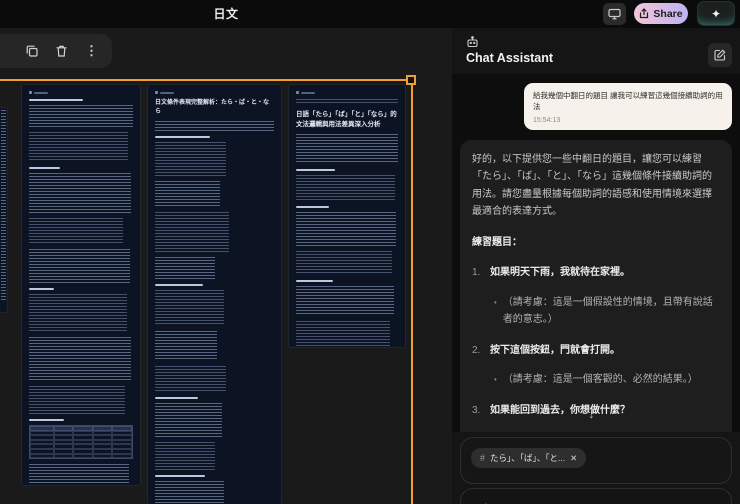 This screenshot has height=504, width=740. I want to click on page-title: 日語「たら」「ば」「と」「なら」的文法邏輯與用法差異深入分析, so click(346, 119).